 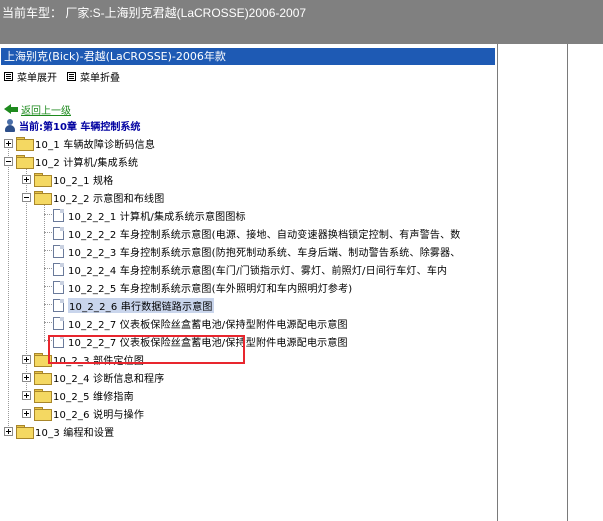 What do you see at coordinates (99, 415) in the screenshot?
I see `tree-node-label: 10_2_6 说明与操作` at bounding box center [99, 415].